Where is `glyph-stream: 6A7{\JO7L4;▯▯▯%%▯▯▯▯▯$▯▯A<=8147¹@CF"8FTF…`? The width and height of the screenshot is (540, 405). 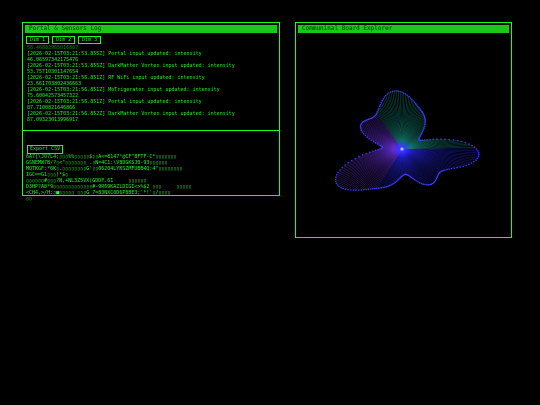 glyph-stream: 6A7{\JO7L4;▯▯▯%%▯▯▯▯▯$▯▯A<=8147¹@CF"8FTF… is located at coordinates (151, 180).